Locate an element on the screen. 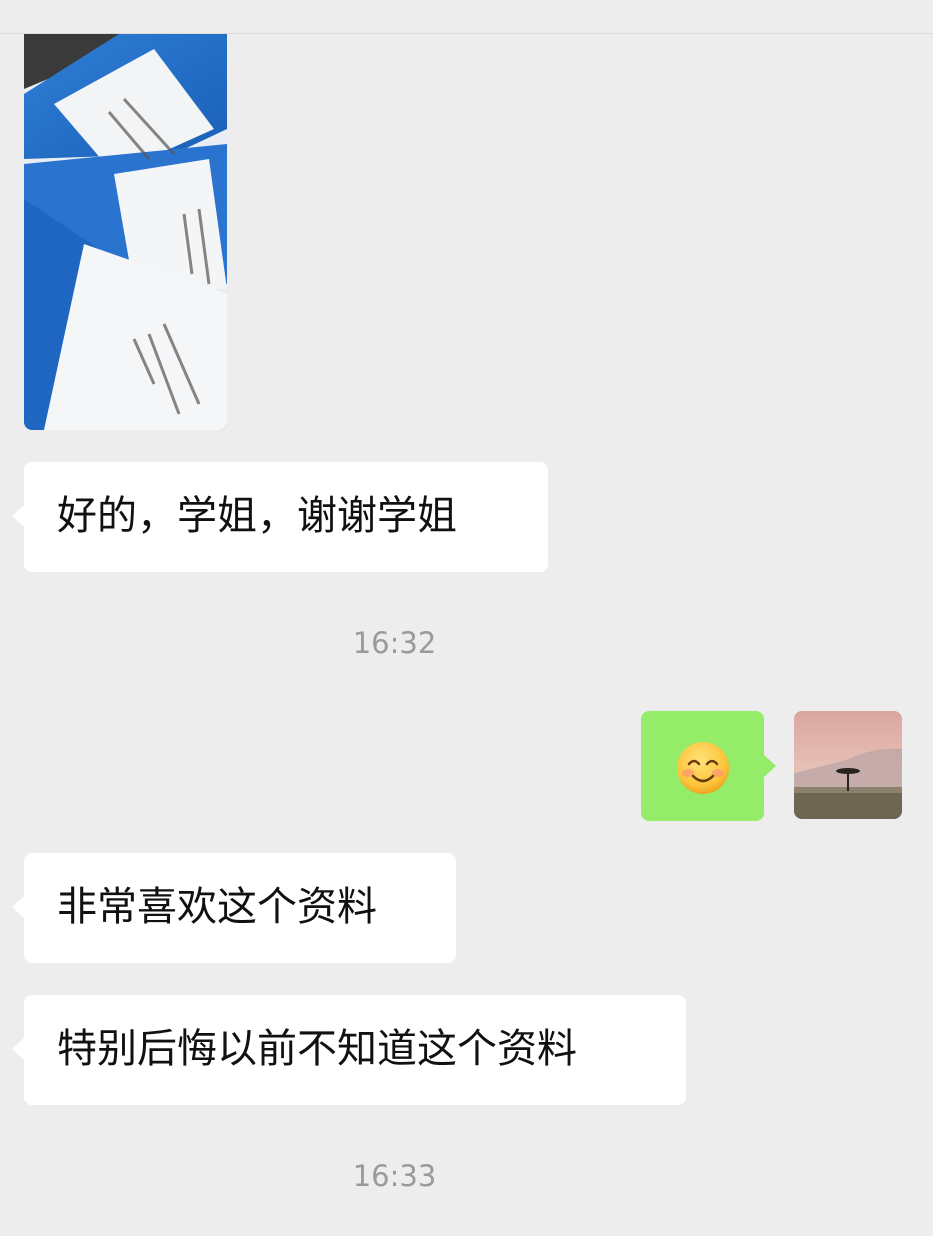 The image size is (933, 1236). message-bubble-incoming: 好的，学姐，谢谢学姐 is located at coordinates (280, 517).